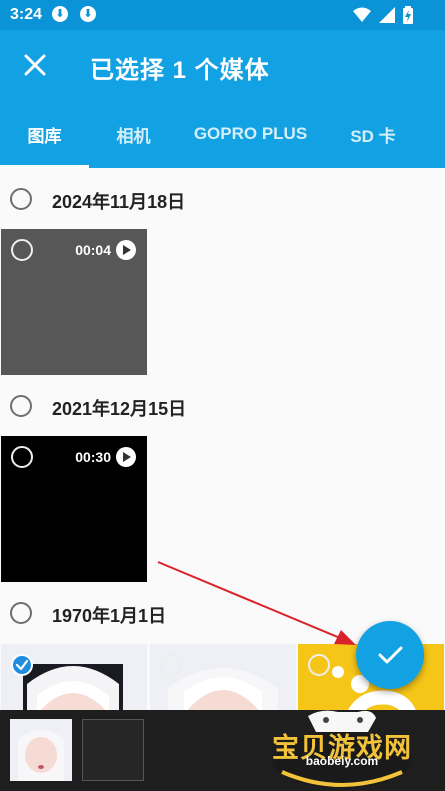 The height and width of the screenshot is (791, 445). I want to click on status-time: 3:24, so click(26, 14).